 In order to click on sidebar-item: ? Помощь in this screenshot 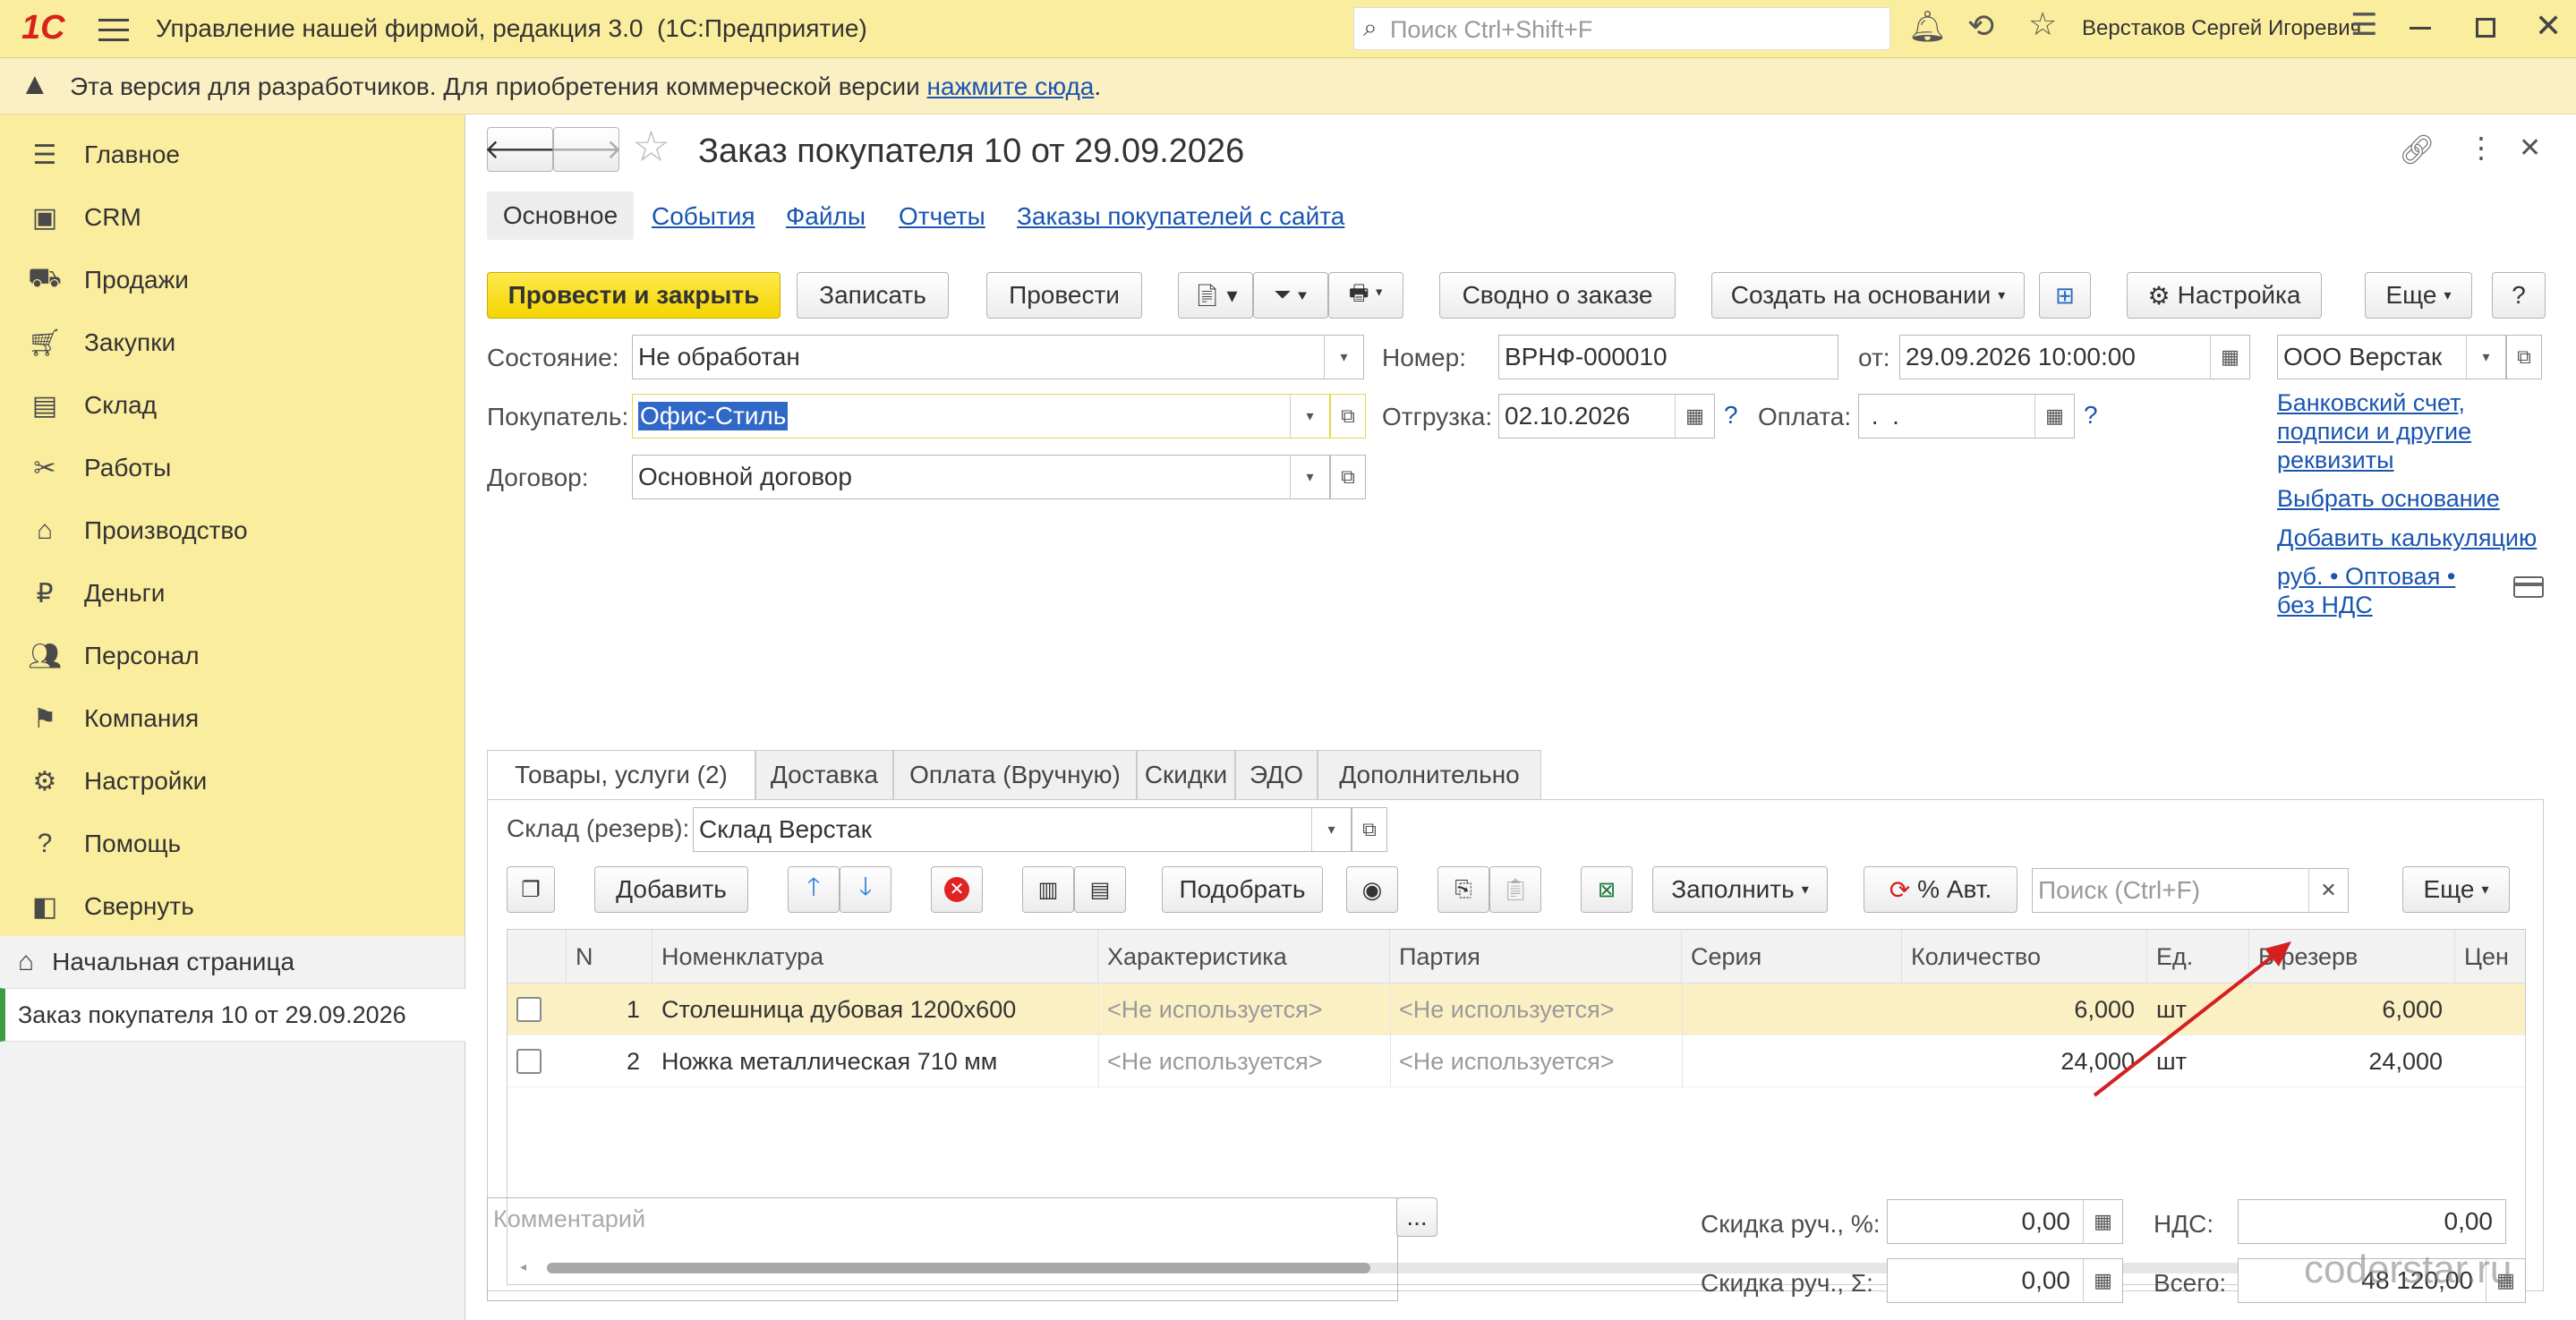, I will do `click(232, 844)`.